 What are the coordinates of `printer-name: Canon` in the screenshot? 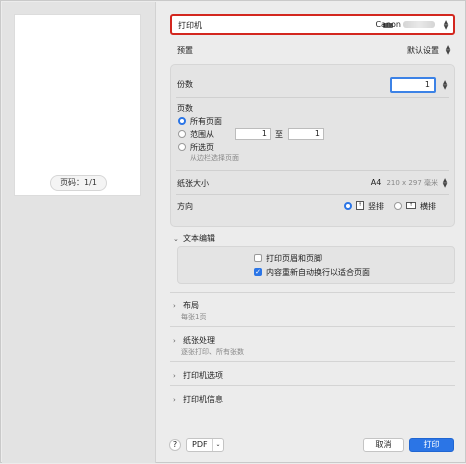 It's located at (405, 24).